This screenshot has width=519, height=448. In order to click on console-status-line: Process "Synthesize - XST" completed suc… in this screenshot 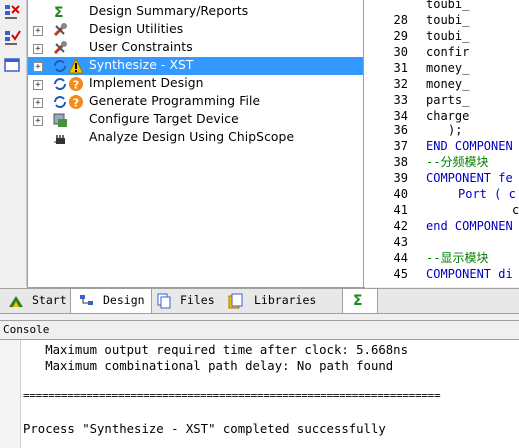, I will do `click(204, 429)`.